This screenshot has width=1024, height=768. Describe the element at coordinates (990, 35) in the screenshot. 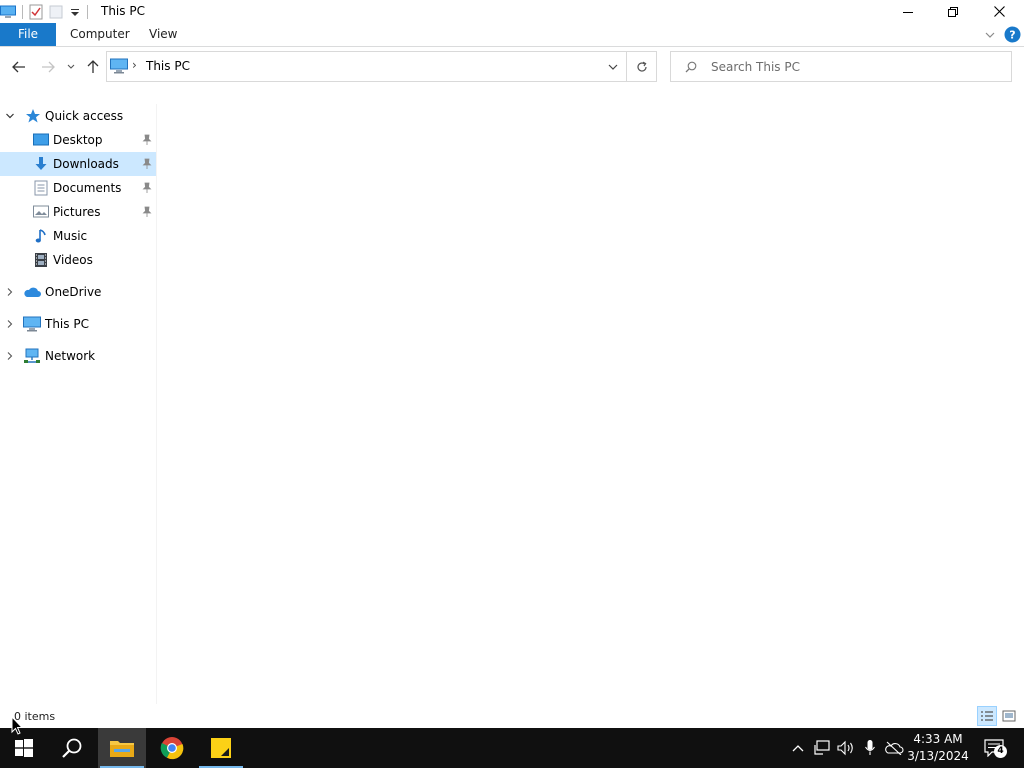

I see `expand-ribbon-chevron-icon` at that location.